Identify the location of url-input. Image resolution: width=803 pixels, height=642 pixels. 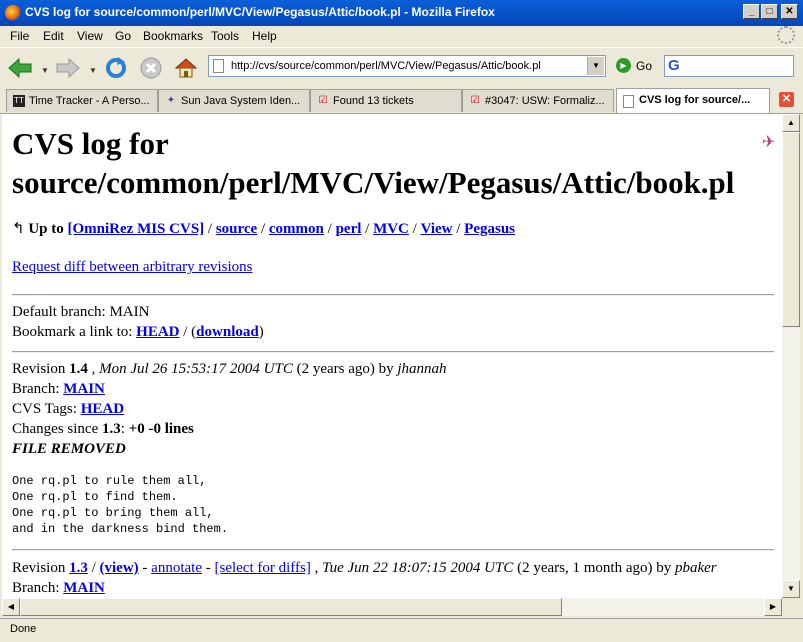
(408, 66).